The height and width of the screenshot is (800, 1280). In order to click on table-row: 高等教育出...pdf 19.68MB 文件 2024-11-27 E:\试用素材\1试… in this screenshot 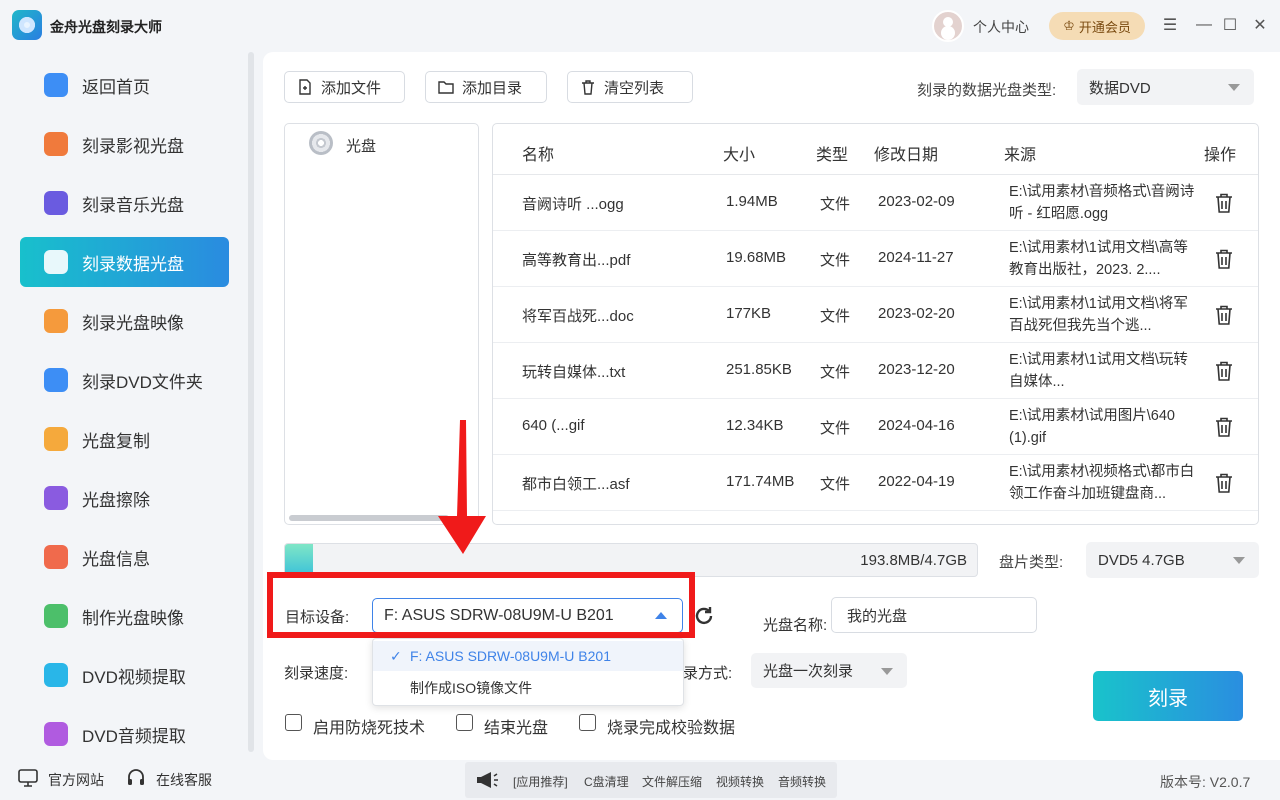, I will do `click(875, 259)`.